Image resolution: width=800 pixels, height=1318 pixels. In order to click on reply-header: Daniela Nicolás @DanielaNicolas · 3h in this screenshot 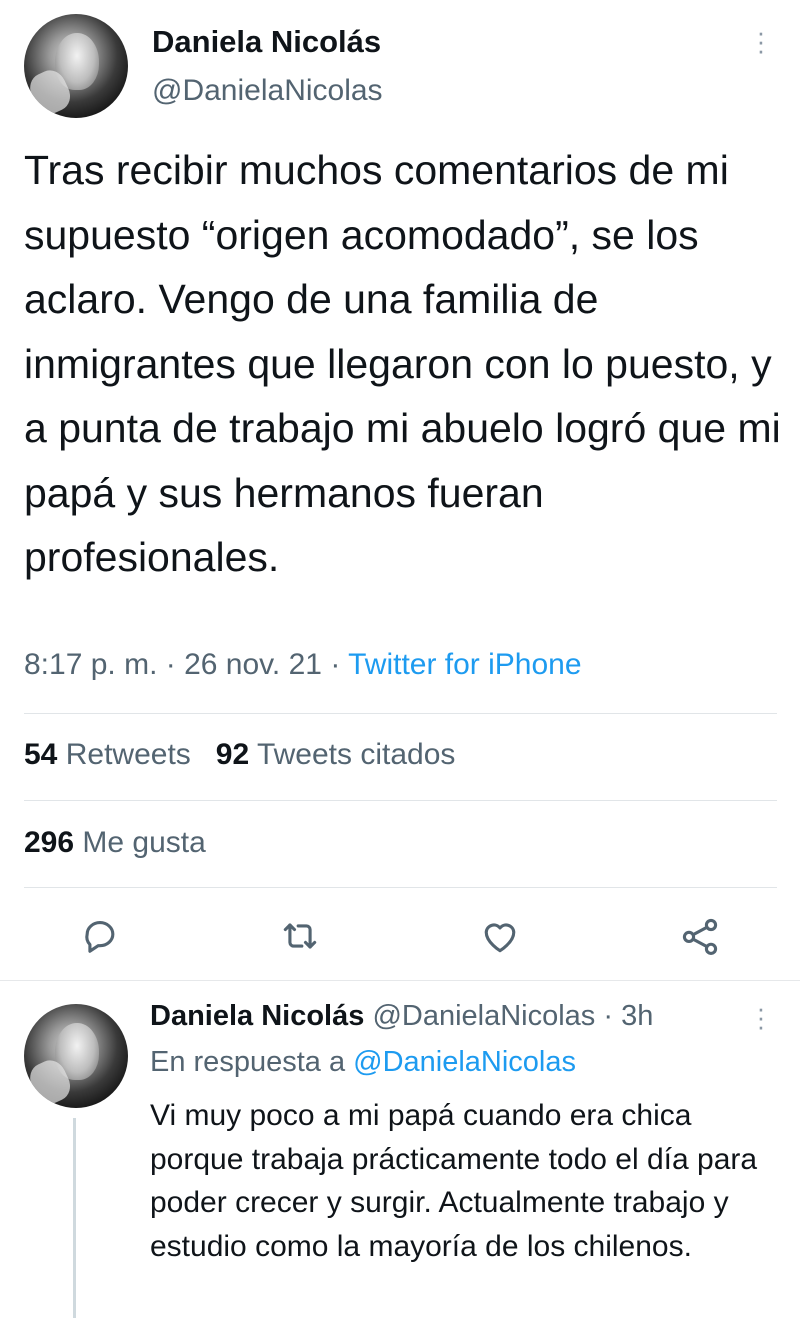, I will do `click(401, 1016)`.